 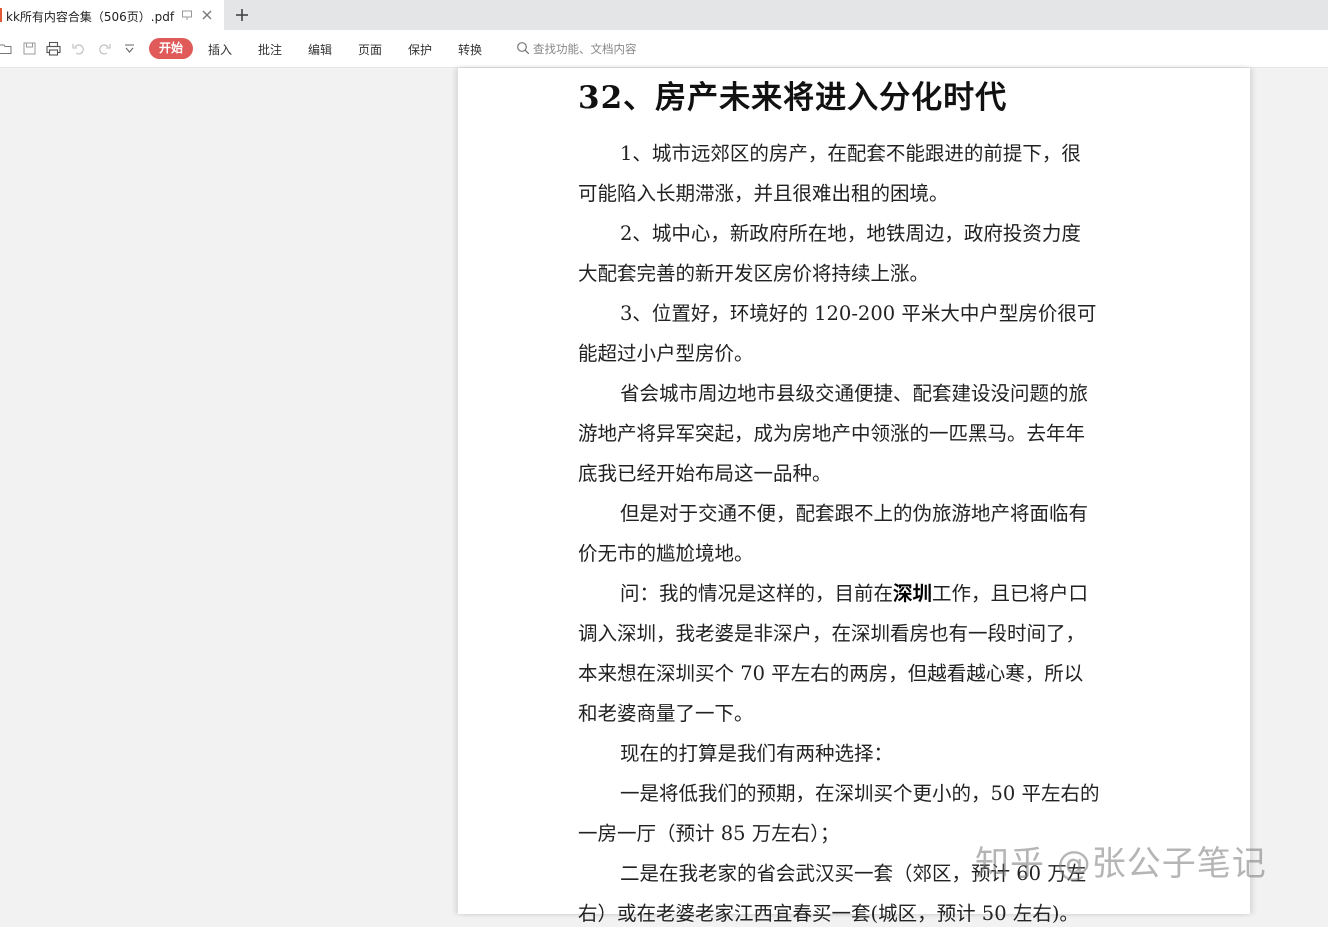 I want to click on paragraph-line: 1、城市远郊区的房产，在配套不能跟进的前提下，很, so click(x=850, y=153).